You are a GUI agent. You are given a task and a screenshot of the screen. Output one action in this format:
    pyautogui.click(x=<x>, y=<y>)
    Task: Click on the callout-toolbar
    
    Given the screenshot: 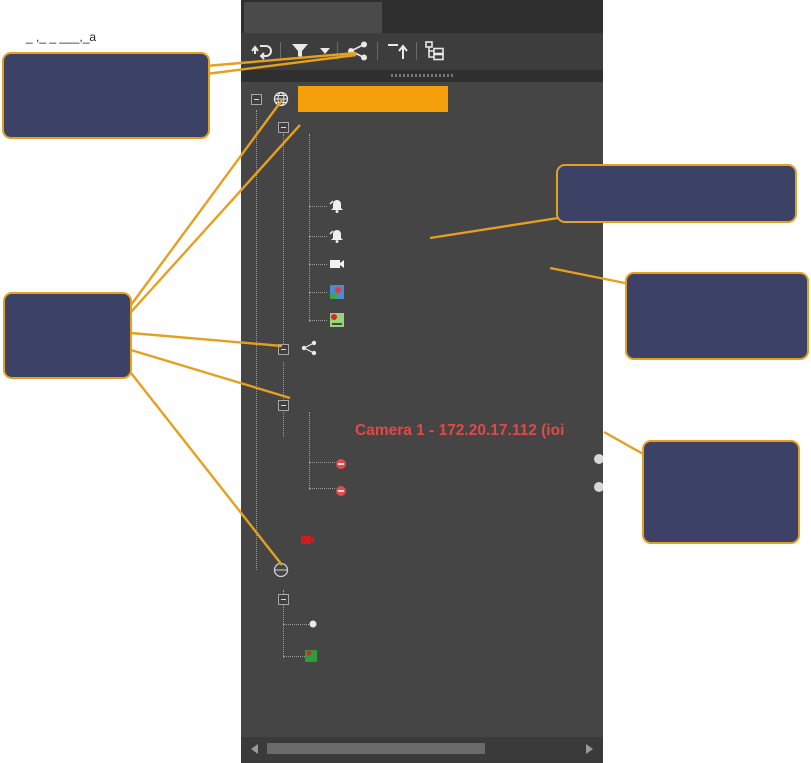 What is the action you would take?
    pyautogui.click(x=106, y=95)
    